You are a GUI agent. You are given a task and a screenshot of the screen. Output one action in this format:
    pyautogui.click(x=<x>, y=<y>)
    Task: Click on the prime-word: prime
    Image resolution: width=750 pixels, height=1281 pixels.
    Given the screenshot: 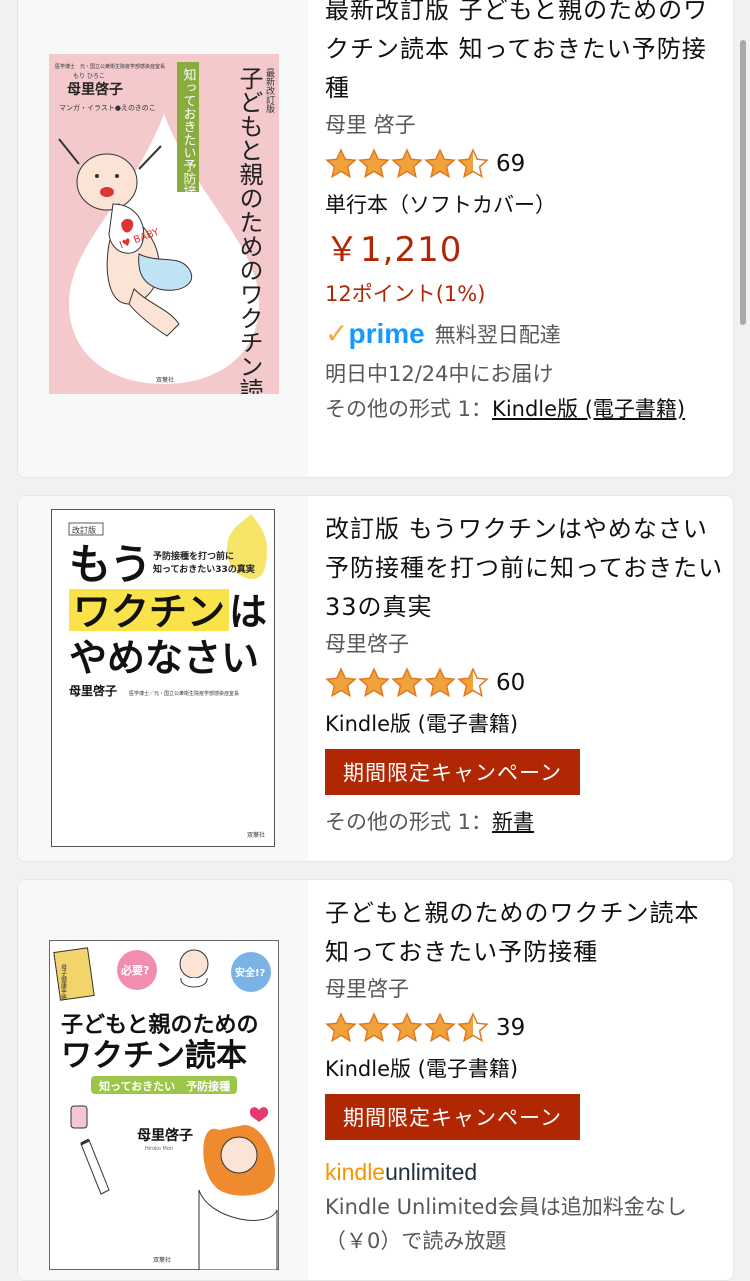 What is the action you would take?
    pyautogui.click(x=386, y=333)
    